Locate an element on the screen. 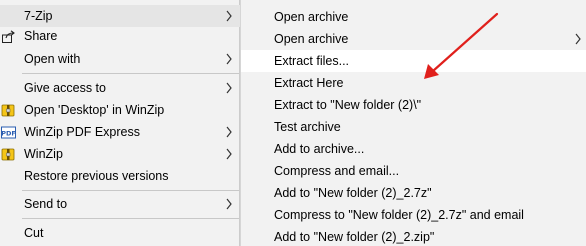 This screenshot has height=246, width=586. submenu-item-label: Test archive is located at coordinates (307, 127).